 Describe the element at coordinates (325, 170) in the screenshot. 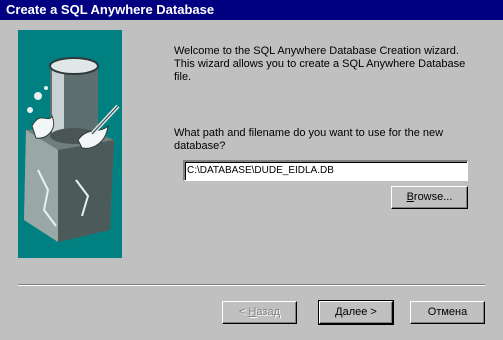

I see `database-path-input: C:\DATABASE\DUDE_EIDLA.DB` at that location.